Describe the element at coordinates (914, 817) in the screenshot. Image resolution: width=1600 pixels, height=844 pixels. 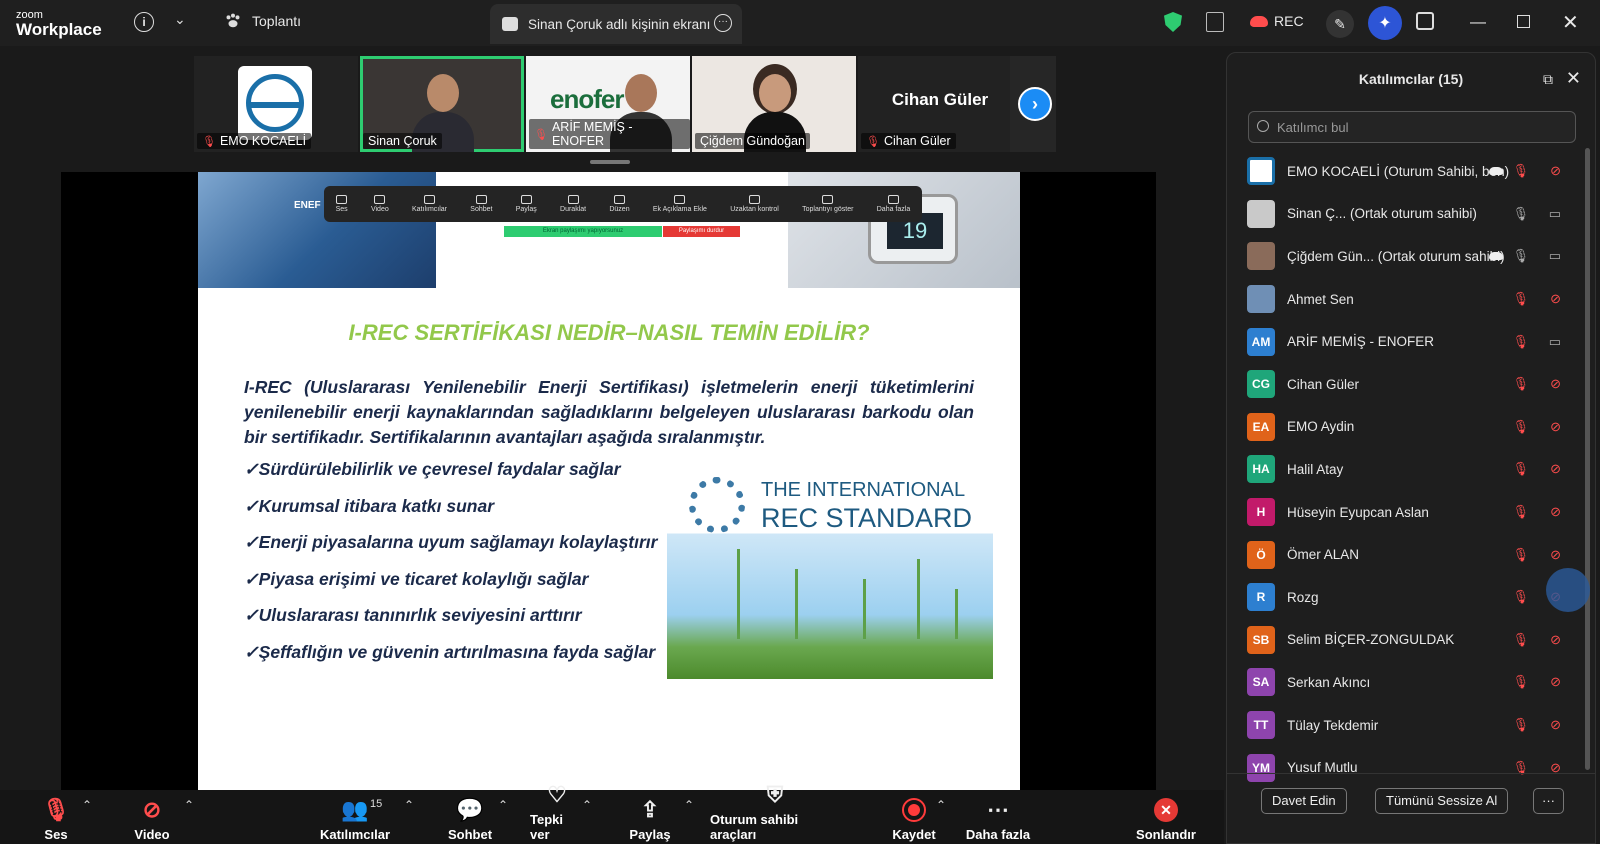
I see `record-button: Kaydet` at that location.